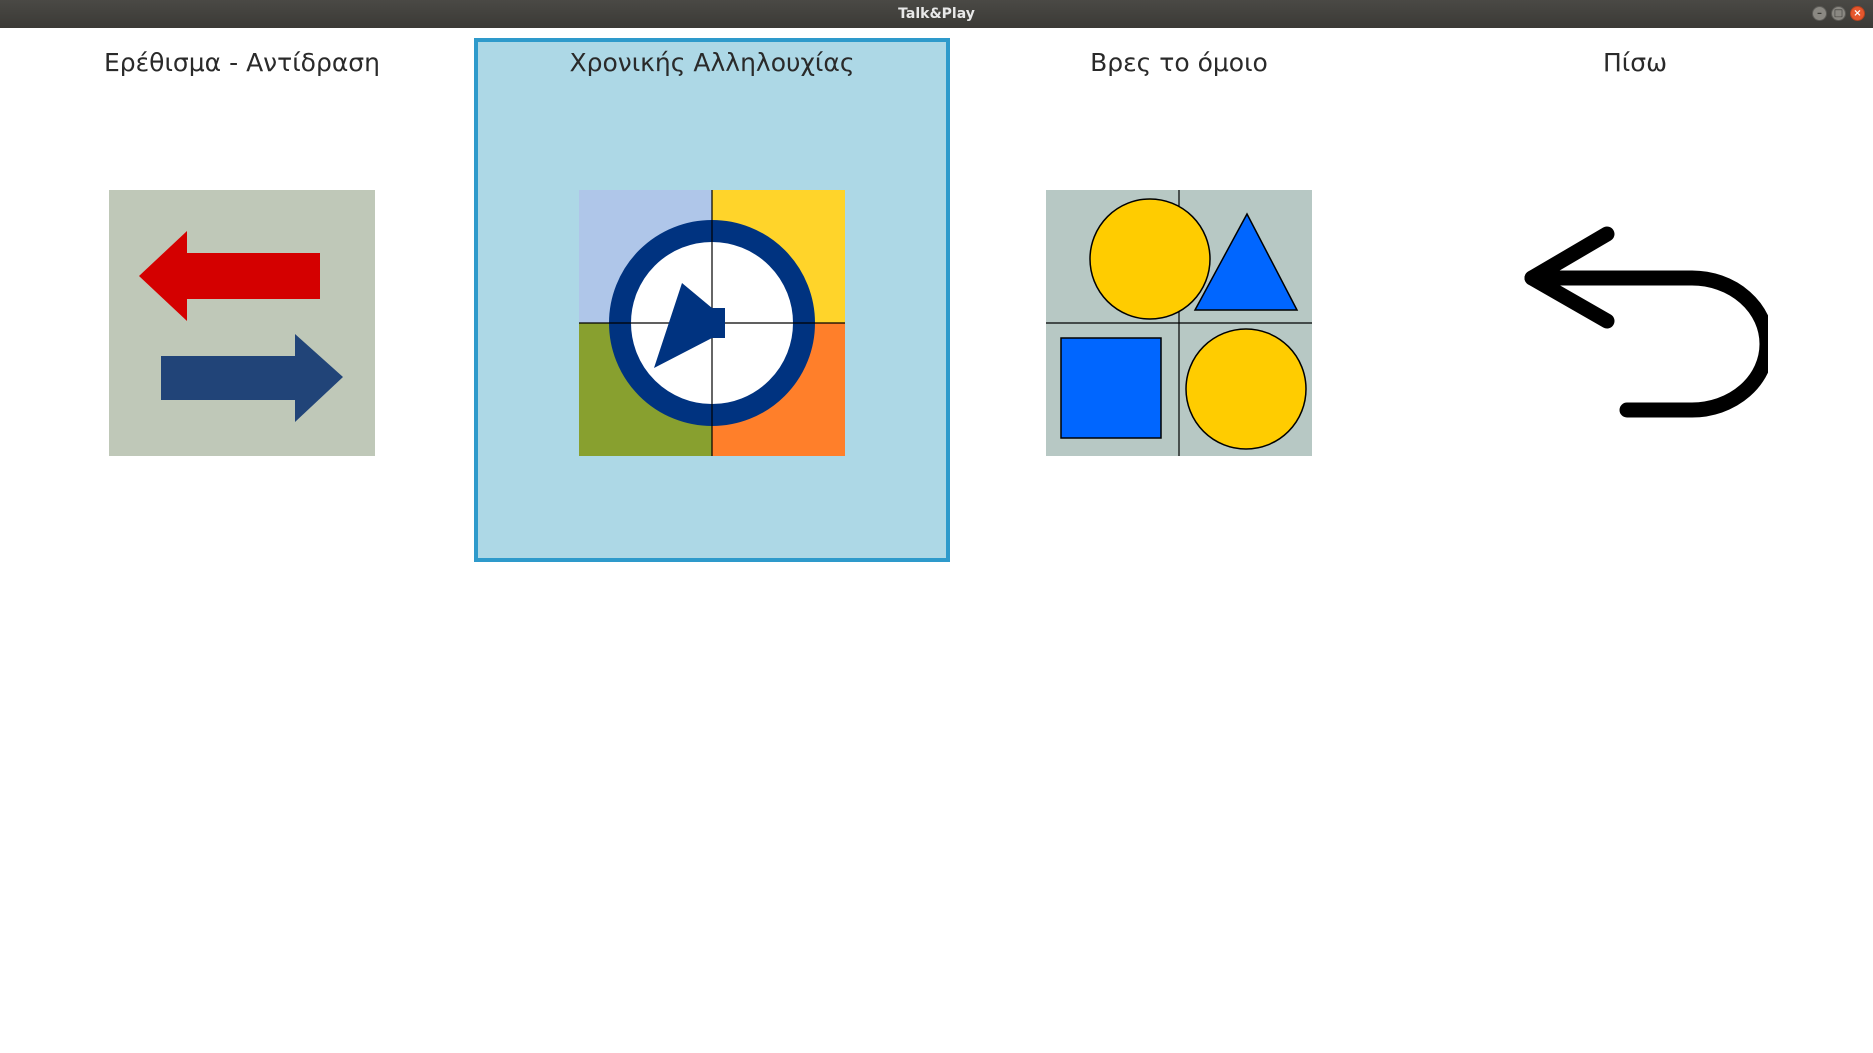  I want to click on menu-item-label: Πίσω, so click(1635, 62).